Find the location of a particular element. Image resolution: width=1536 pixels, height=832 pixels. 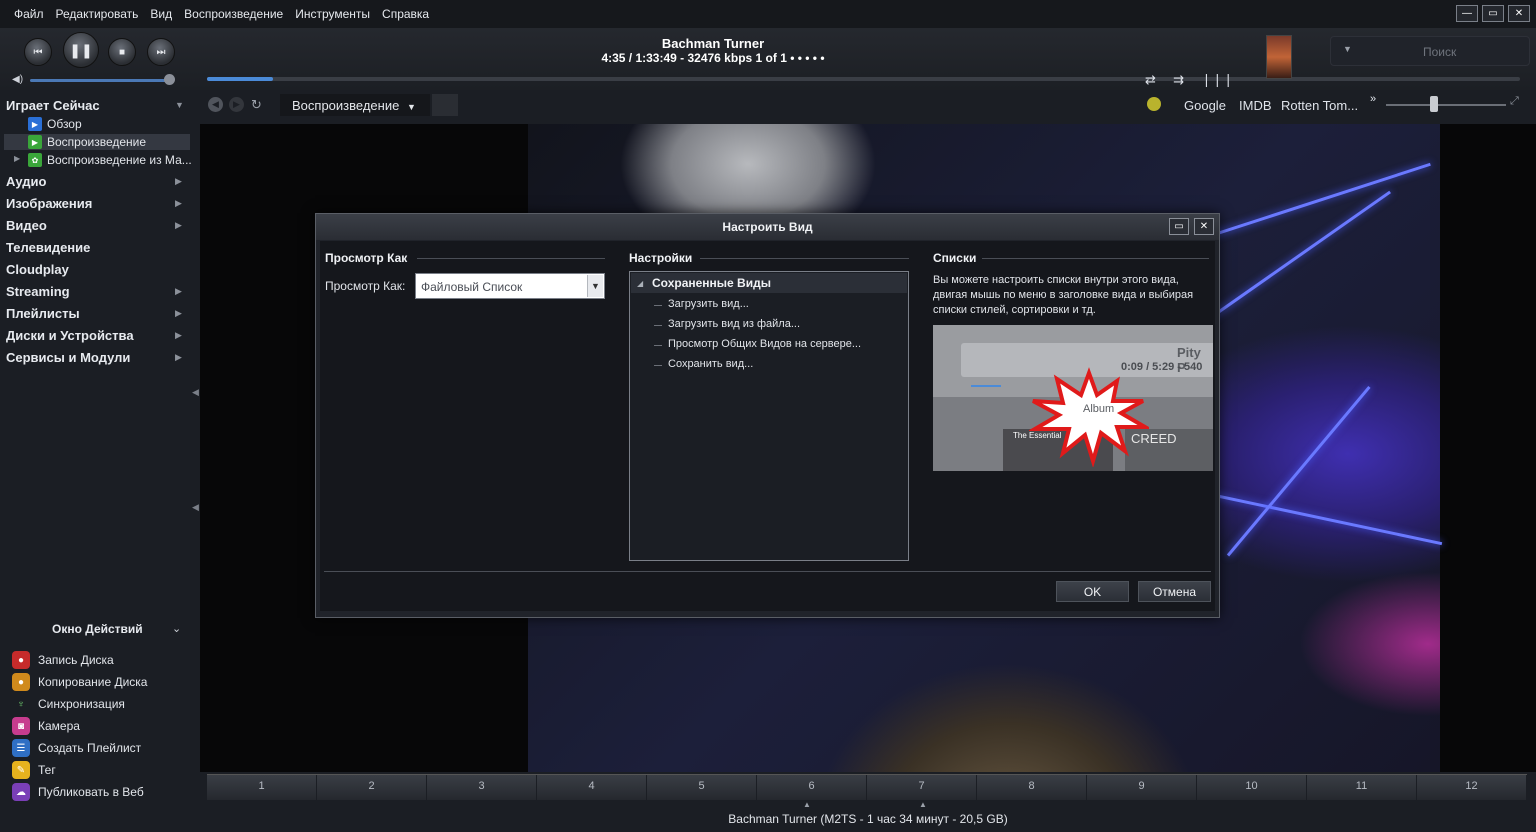

status-dot-icon is located at coordinates (1154, 104).